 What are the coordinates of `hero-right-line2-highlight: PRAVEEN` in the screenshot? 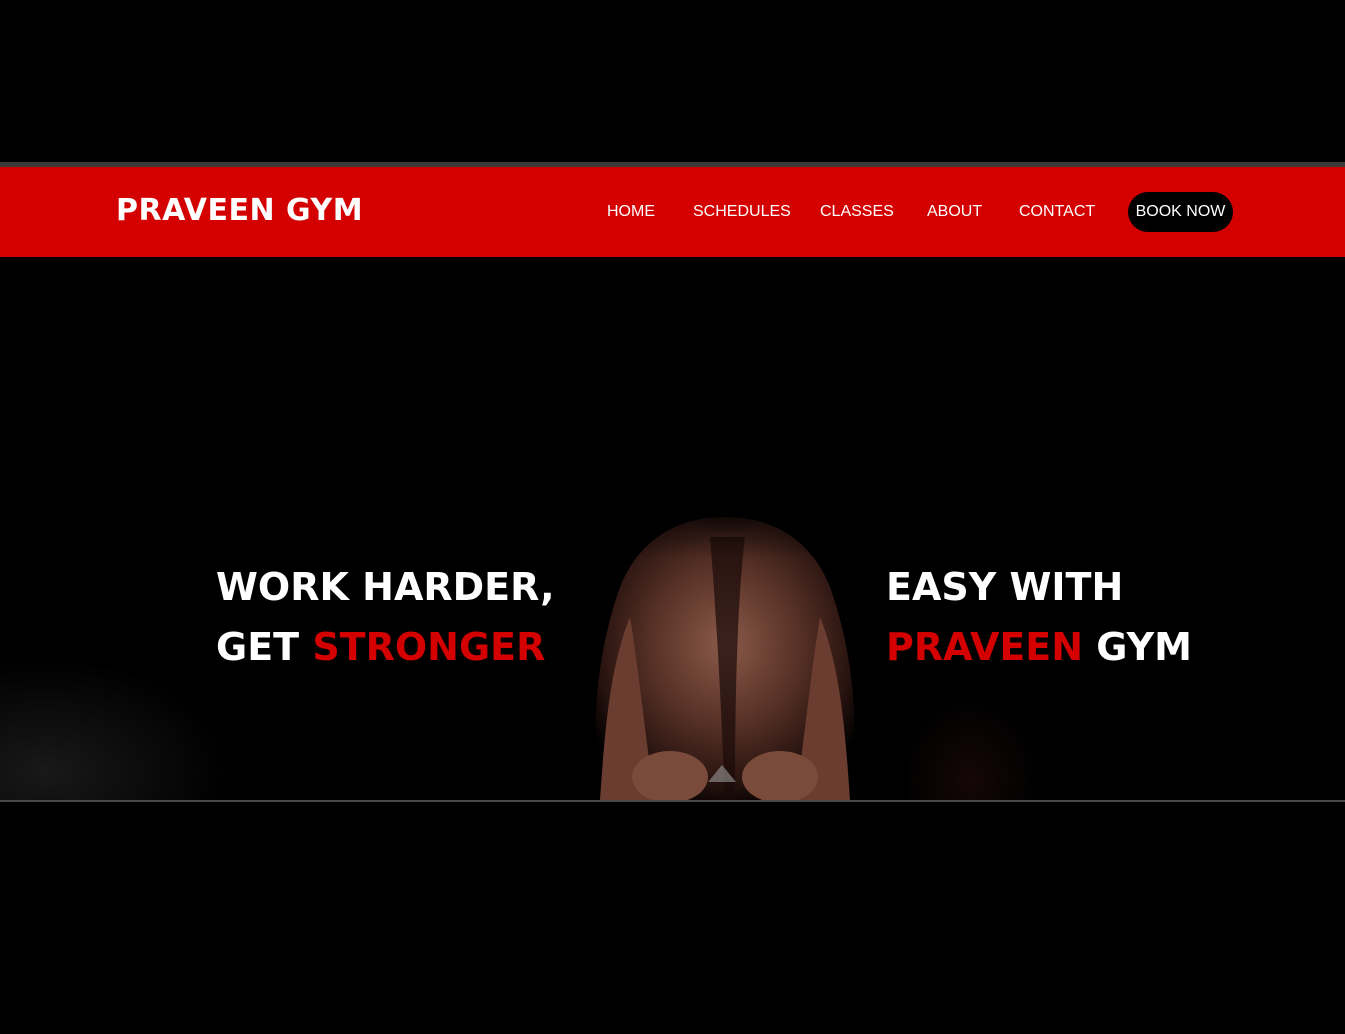 It's located at (985, 647).